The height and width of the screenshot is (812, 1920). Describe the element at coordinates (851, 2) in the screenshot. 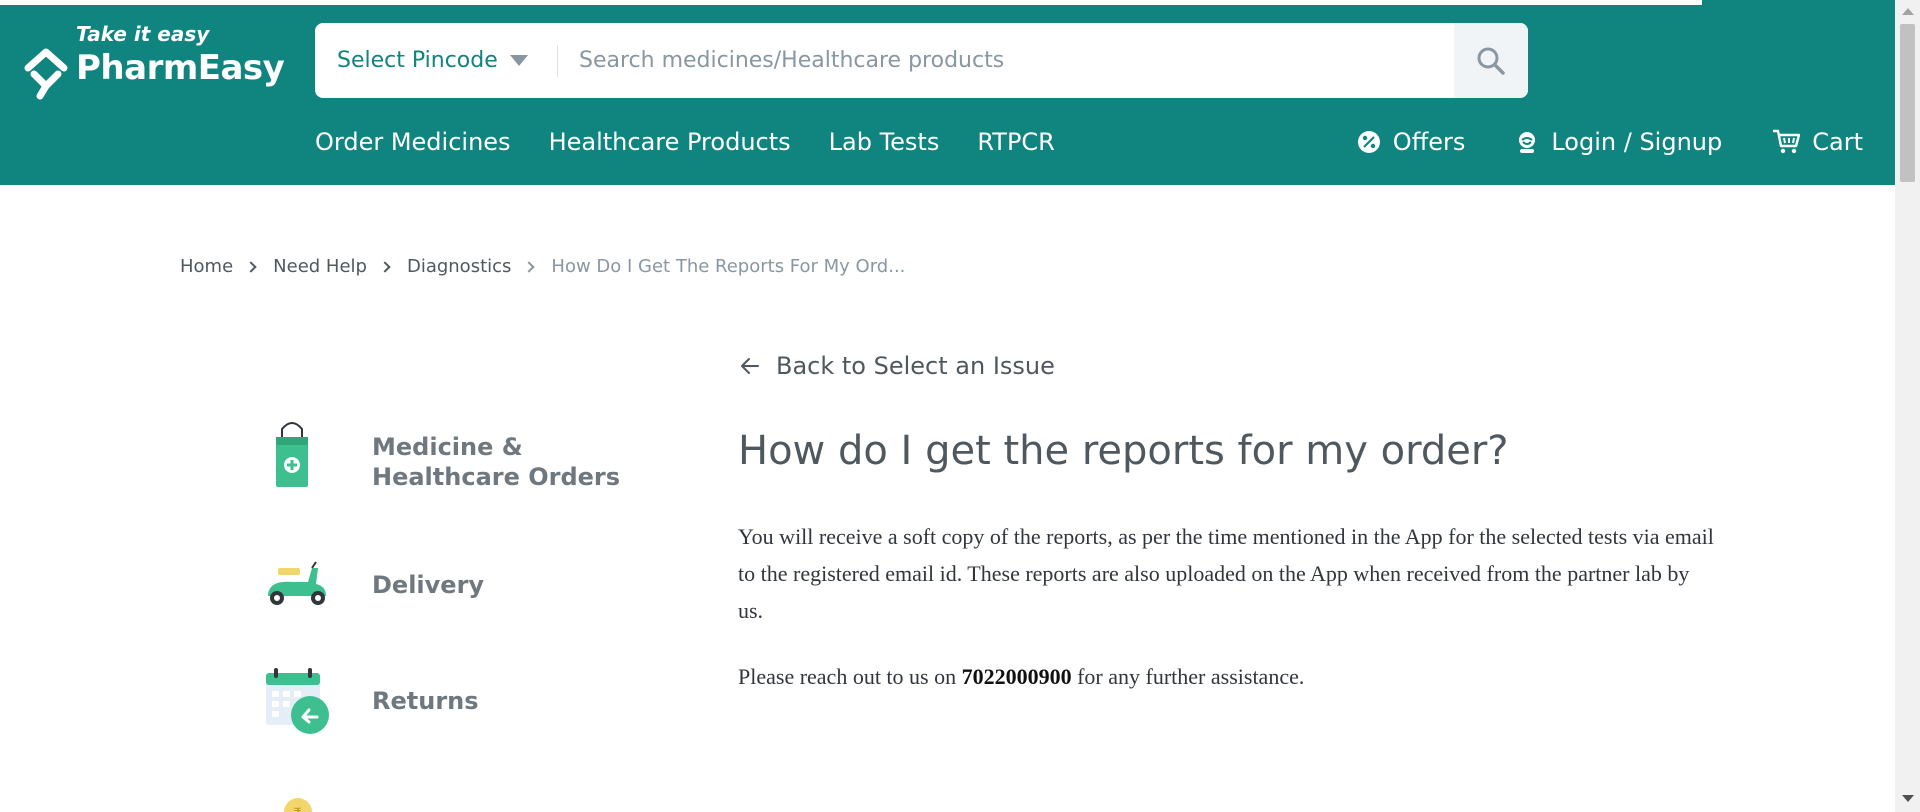

I see `top-progress-strip` at that location.